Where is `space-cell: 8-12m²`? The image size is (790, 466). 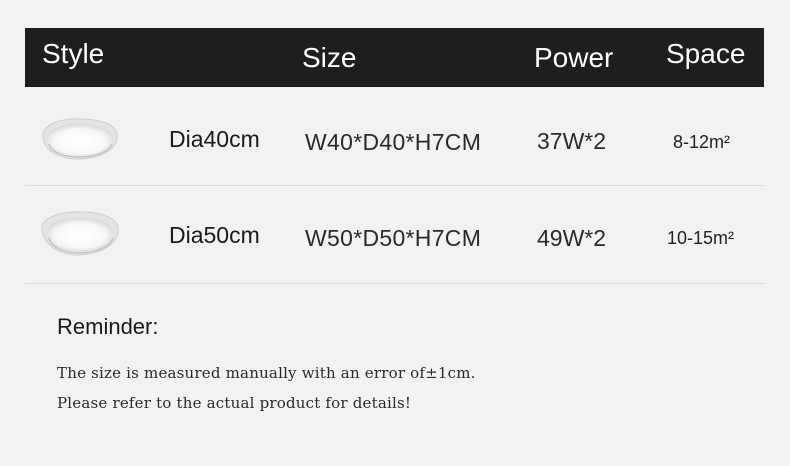
space-cell: 8-12m² is located at coordinates (702, 142).